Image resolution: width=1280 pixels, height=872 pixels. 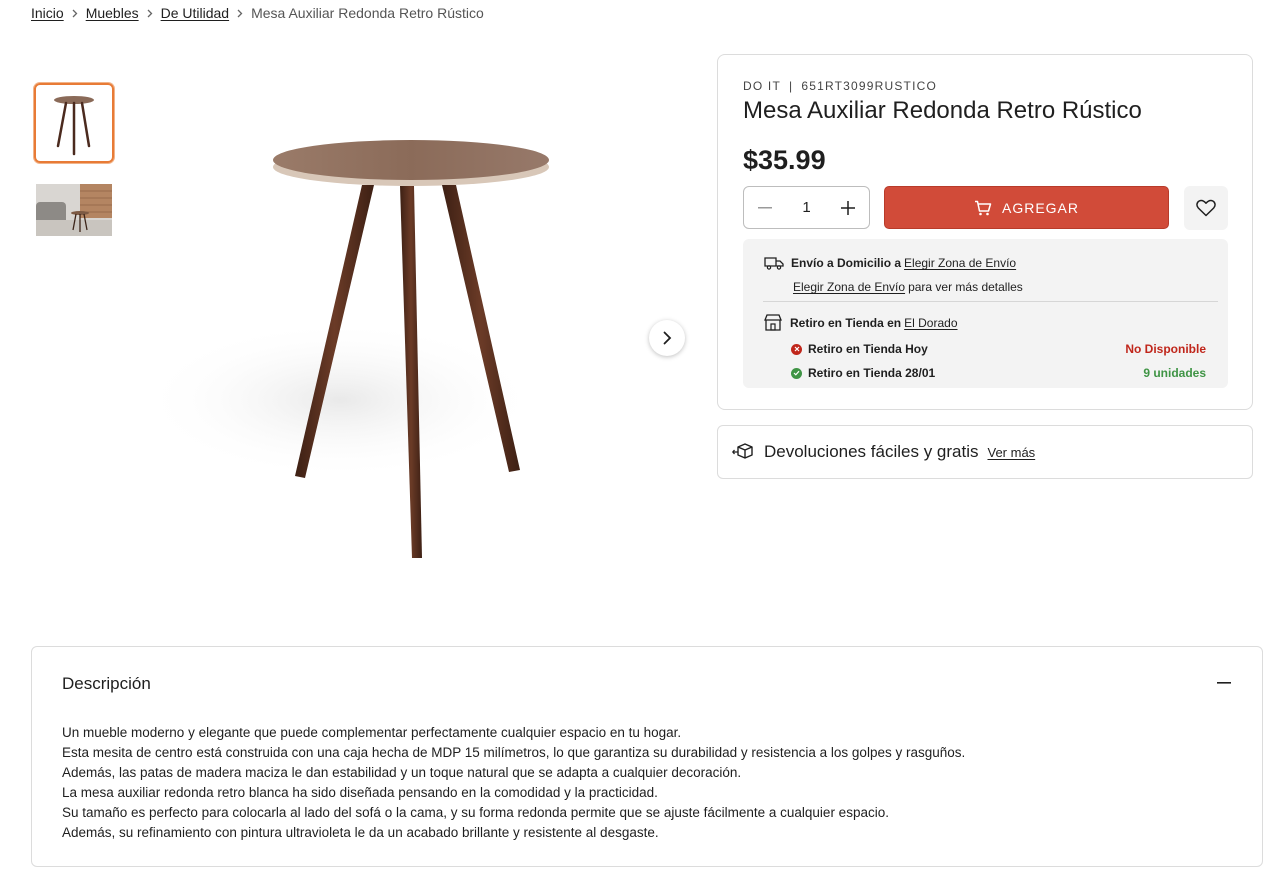 What do you see at coordinates (112, 13) in the screenshot?
I see `breadcrumb-link-muebles: Muebles` at bounding box center [112, 13].